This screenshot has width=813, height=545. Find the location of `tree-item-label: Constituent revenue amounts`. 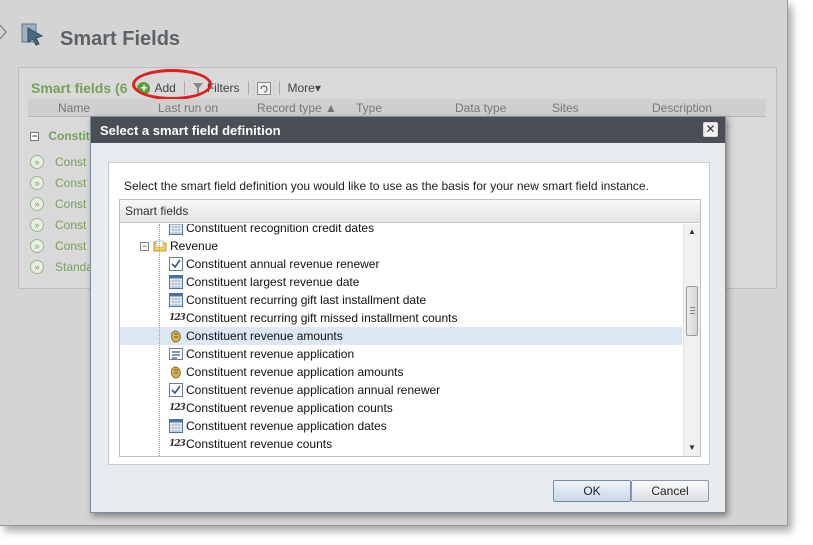

tree-item-label: Constituent revenue amounts is located at coordinates (264, 336).